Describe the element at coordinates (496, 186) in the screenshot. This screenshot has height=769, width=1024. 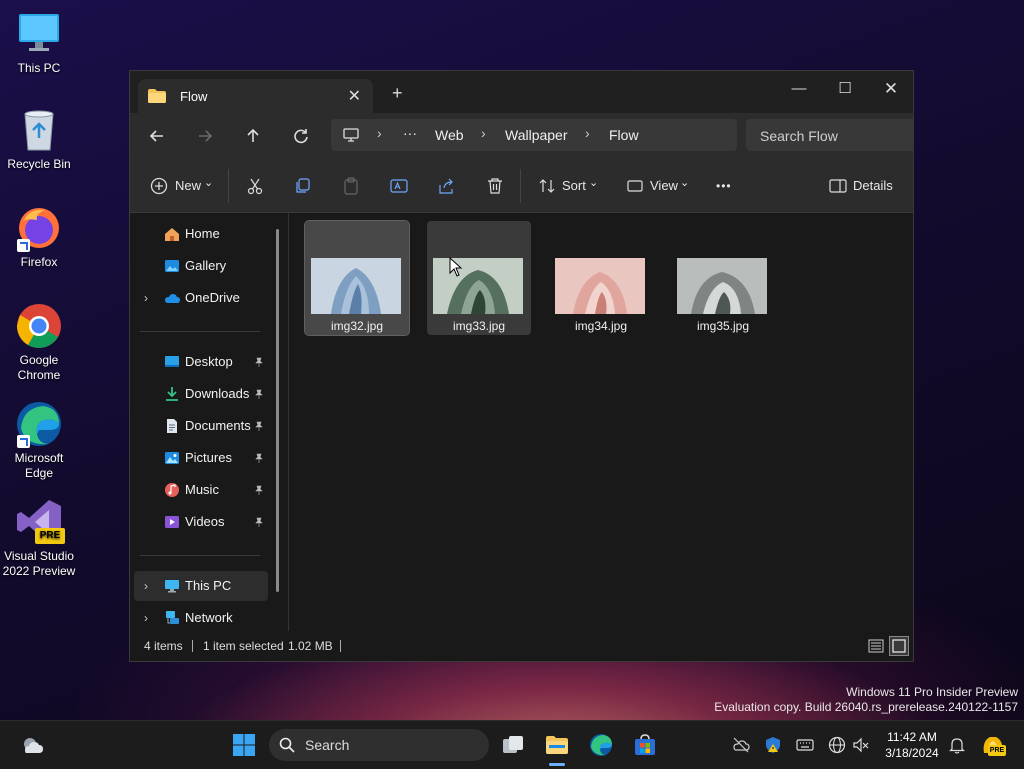
I see `delete-button` at that location.